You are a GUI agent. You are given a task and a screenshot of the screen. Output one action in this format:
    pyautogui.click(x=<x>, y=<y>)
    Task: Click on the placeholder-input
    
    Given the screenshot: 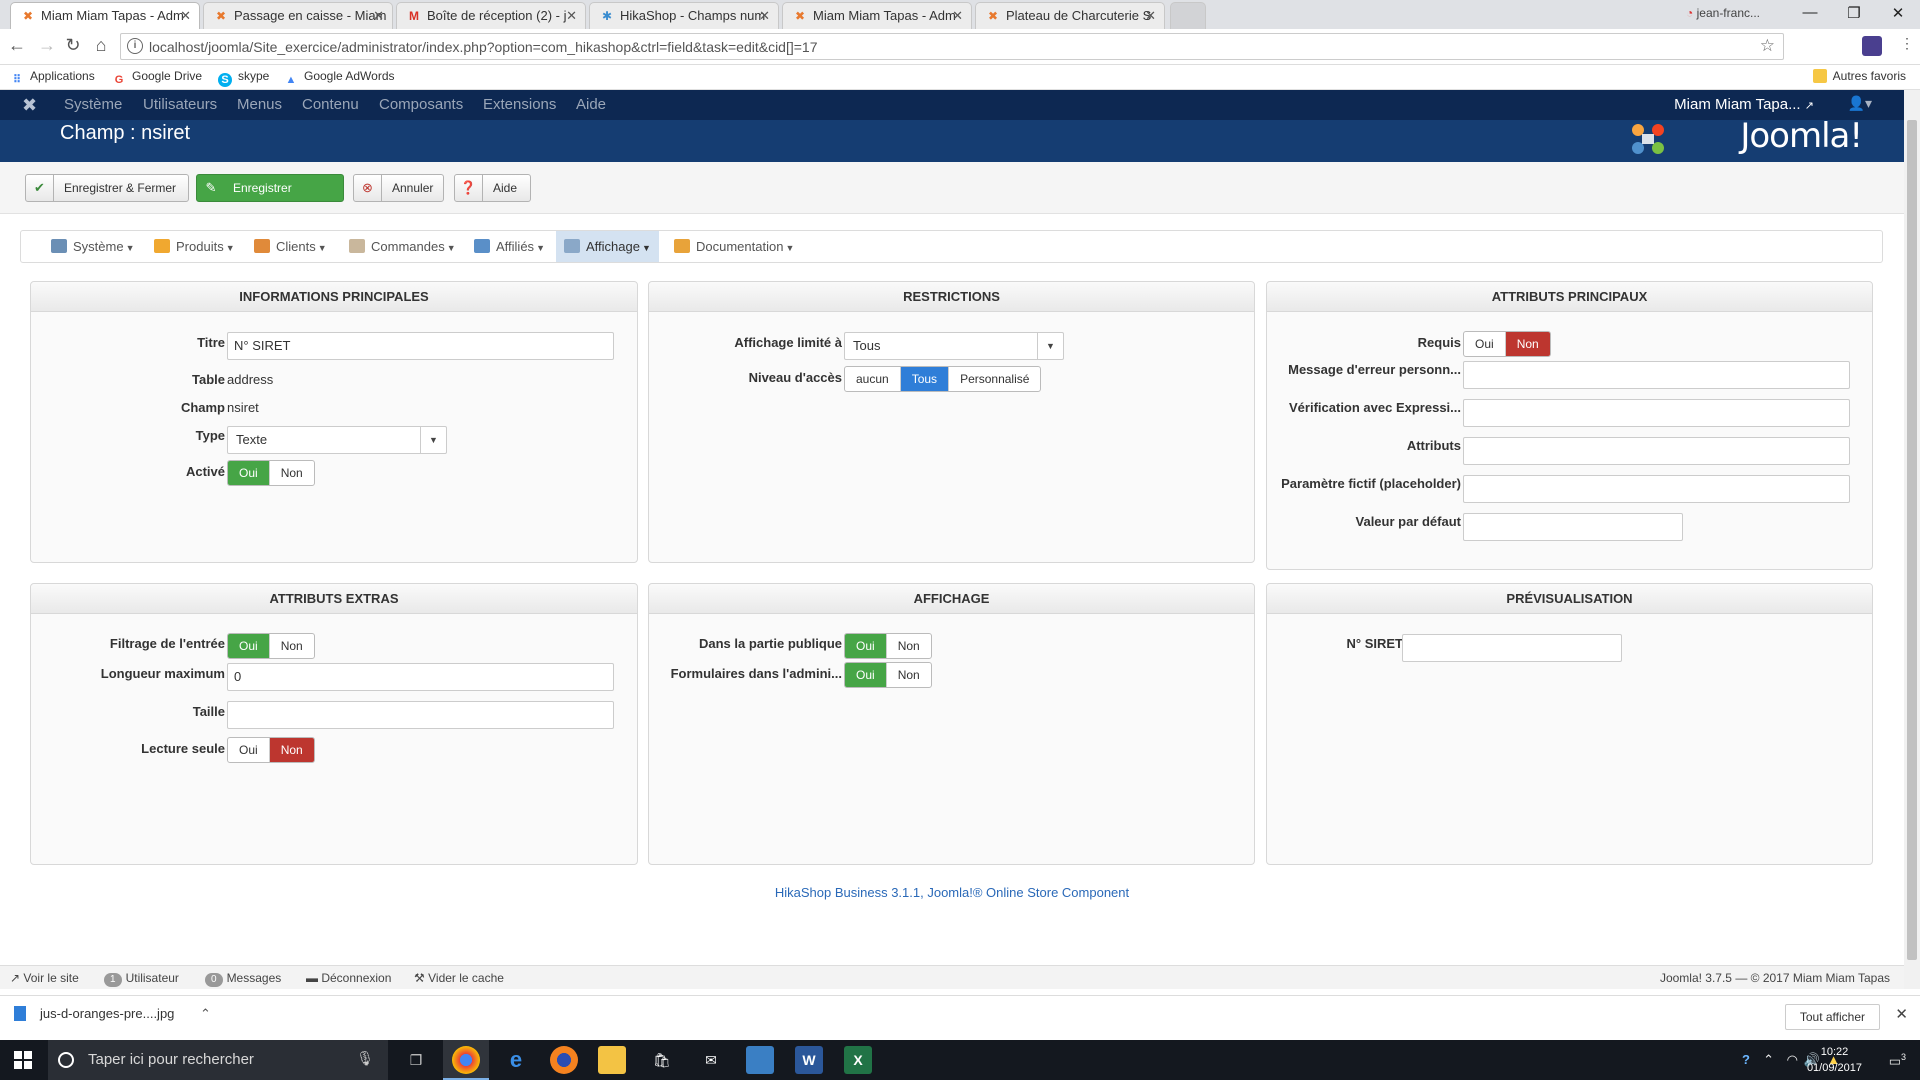 What is the action you would take?
    pyautogui.click(x=1656, y=489)
    